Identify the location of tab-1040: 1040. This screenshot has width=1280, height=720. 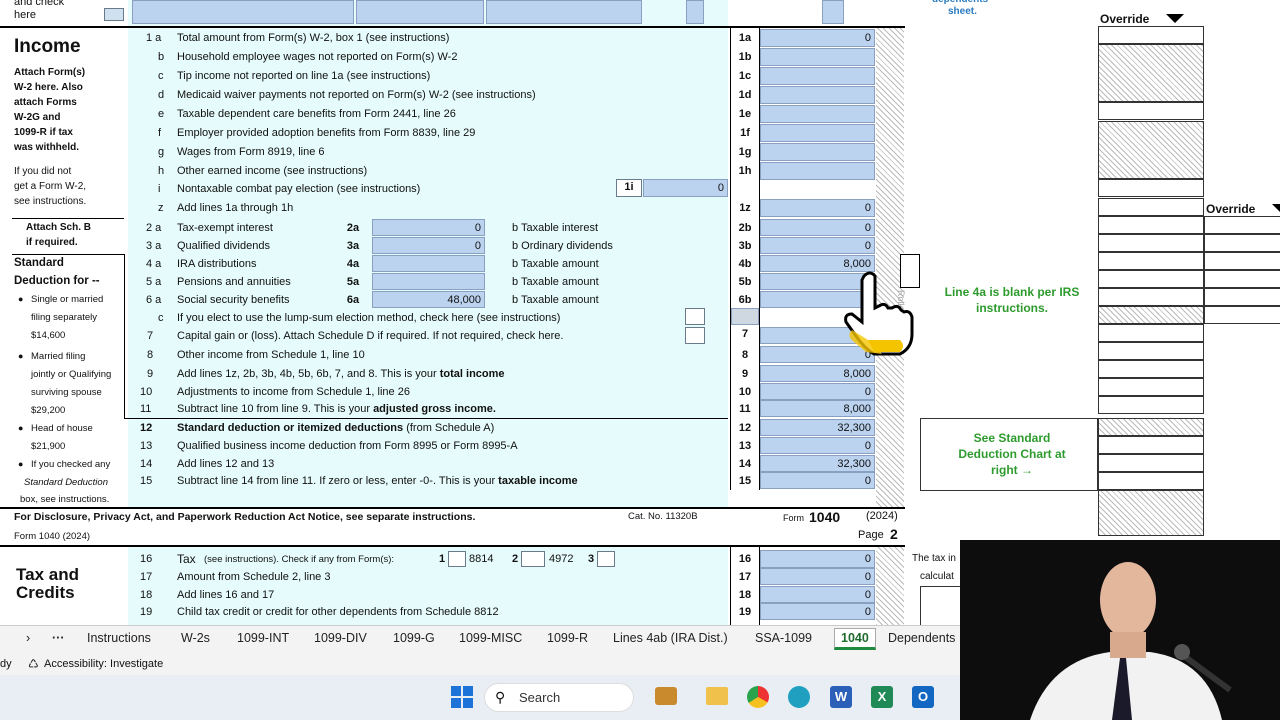
(855, 639).